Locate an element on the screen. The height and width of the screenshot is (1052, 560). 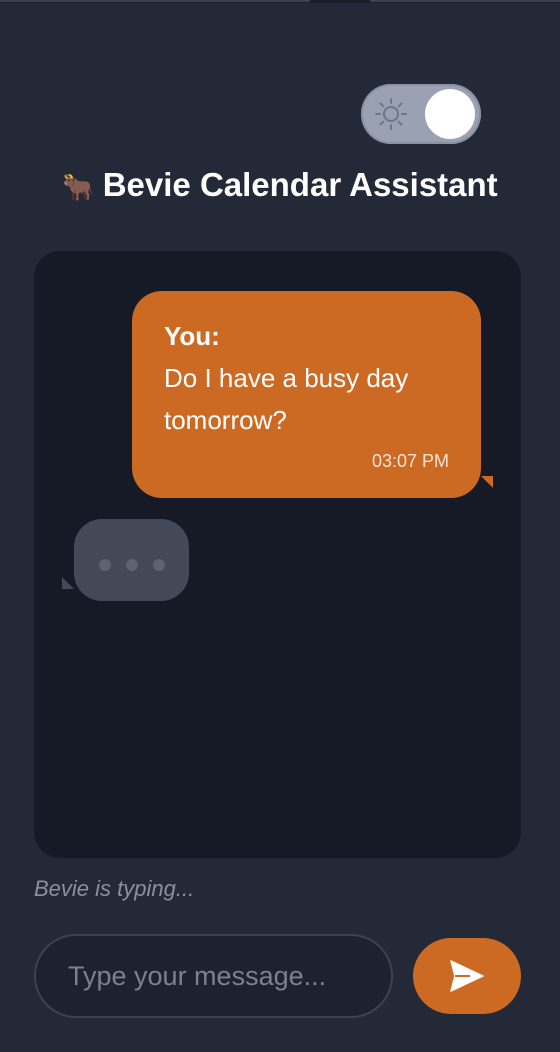
page-title-text: Bevie Calendar Assistant is located at coordinates (300, 184).